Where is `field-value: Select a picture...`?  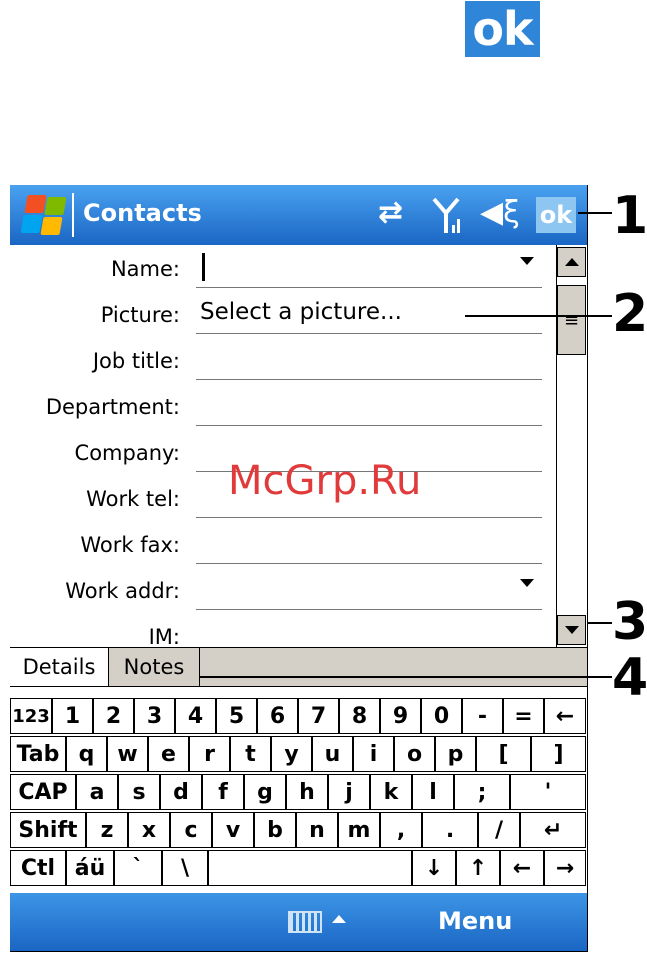 field-value: Select a picture... is located at coordinates (301, 312).